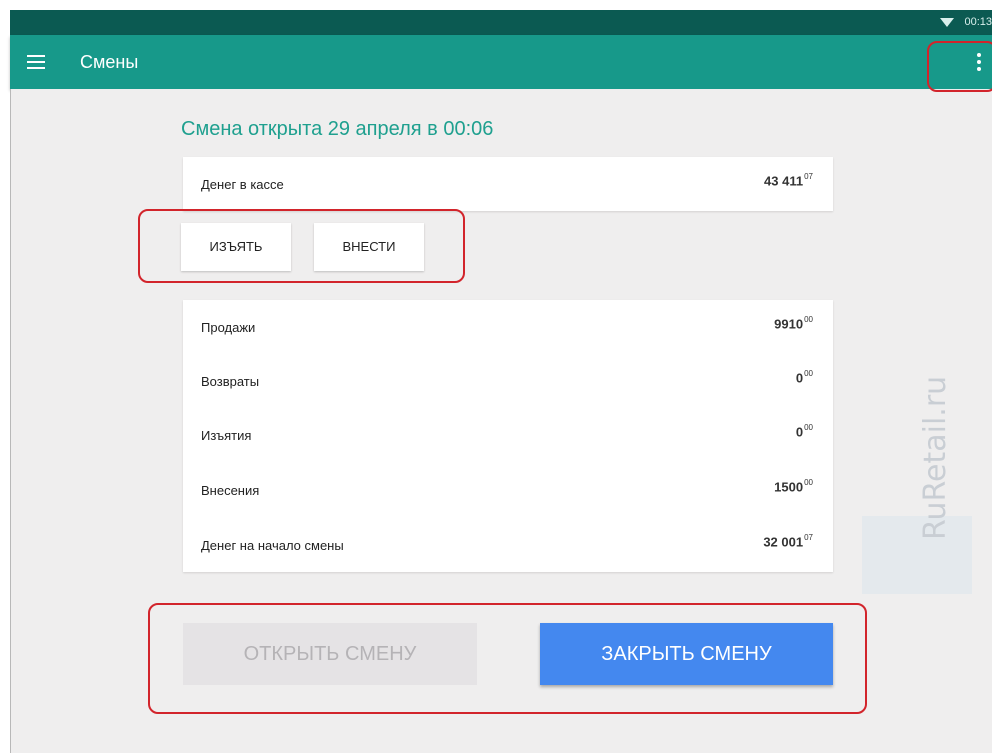  I want to click on hamburger-menu-icon, so click(36, 62).